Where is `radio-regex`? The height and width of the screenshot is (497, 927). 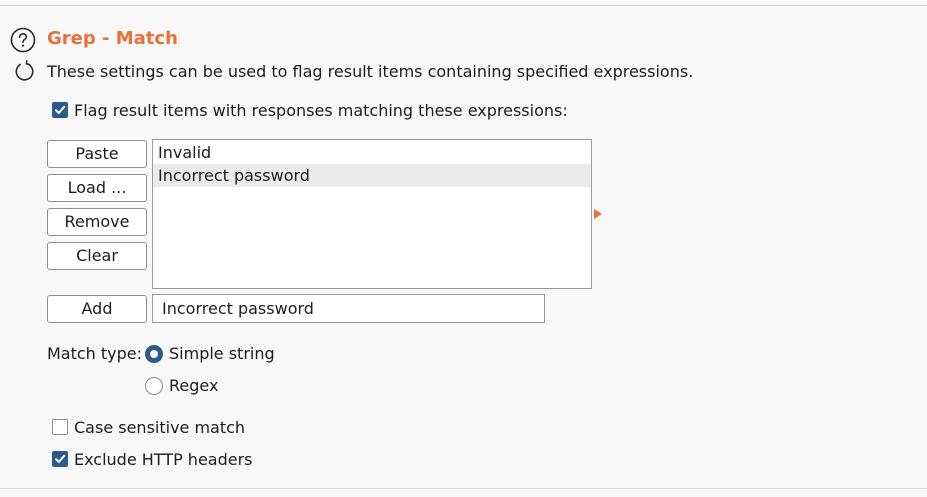
radio-regex is located at coordinates (154, 386).